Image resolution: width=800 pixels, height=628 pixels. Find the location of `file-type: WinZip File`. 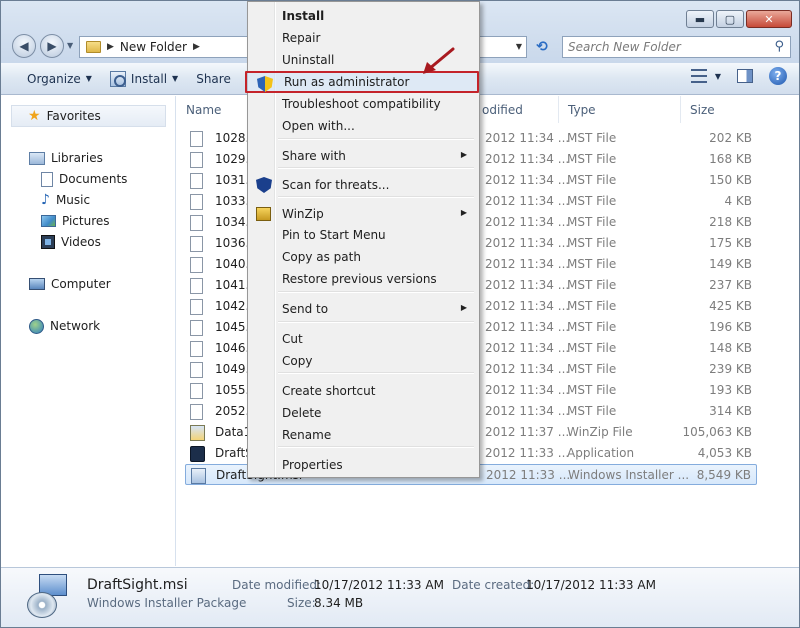

file-type: WinZip File is located at coordinates (600, 432).